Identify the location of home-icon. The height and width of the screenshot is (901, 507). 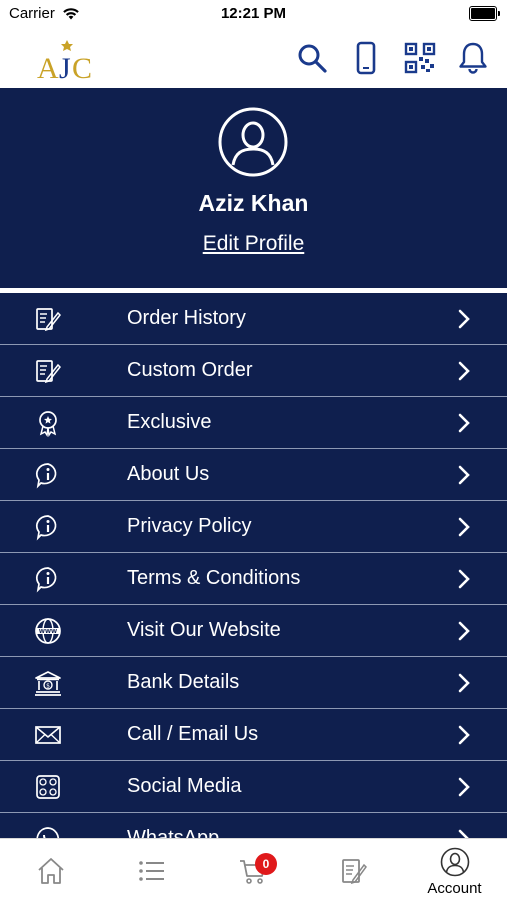
(51, 871).